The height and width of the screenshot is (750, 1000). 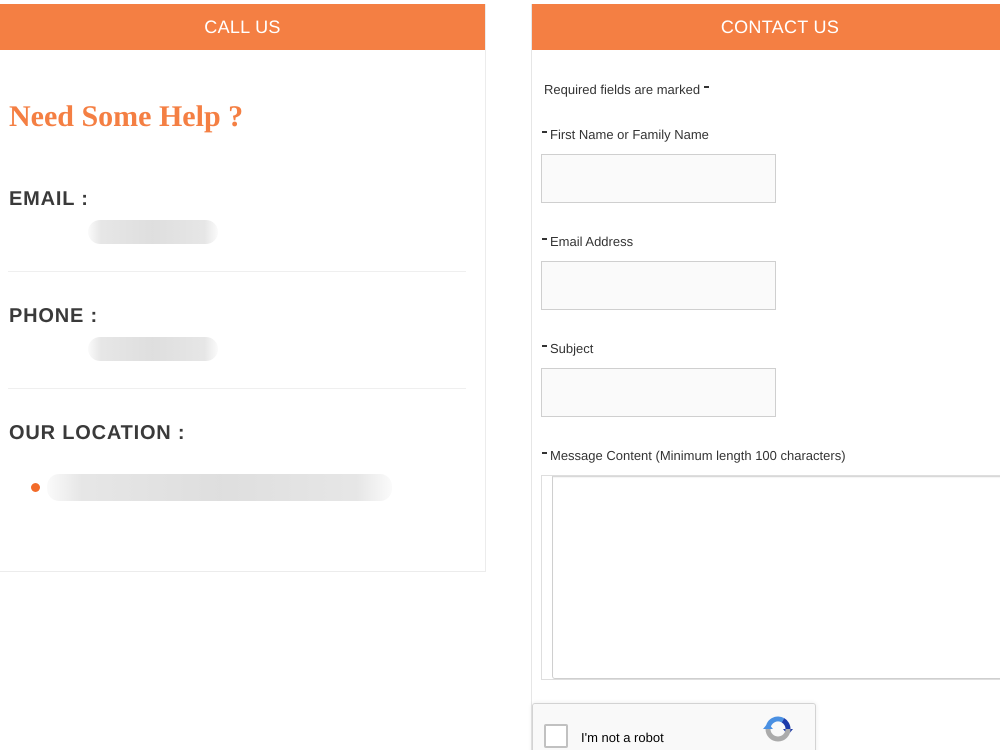 I want to click on field-label: Message Content (Minimum length 100 characters), so click(x=698, y=456).